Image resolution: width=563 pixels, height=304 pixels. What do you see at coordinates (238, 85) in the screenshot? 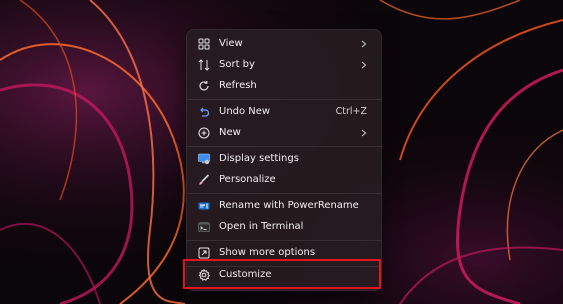
I see `menu-item-label: Refresh` at bounding box center [238, 85].